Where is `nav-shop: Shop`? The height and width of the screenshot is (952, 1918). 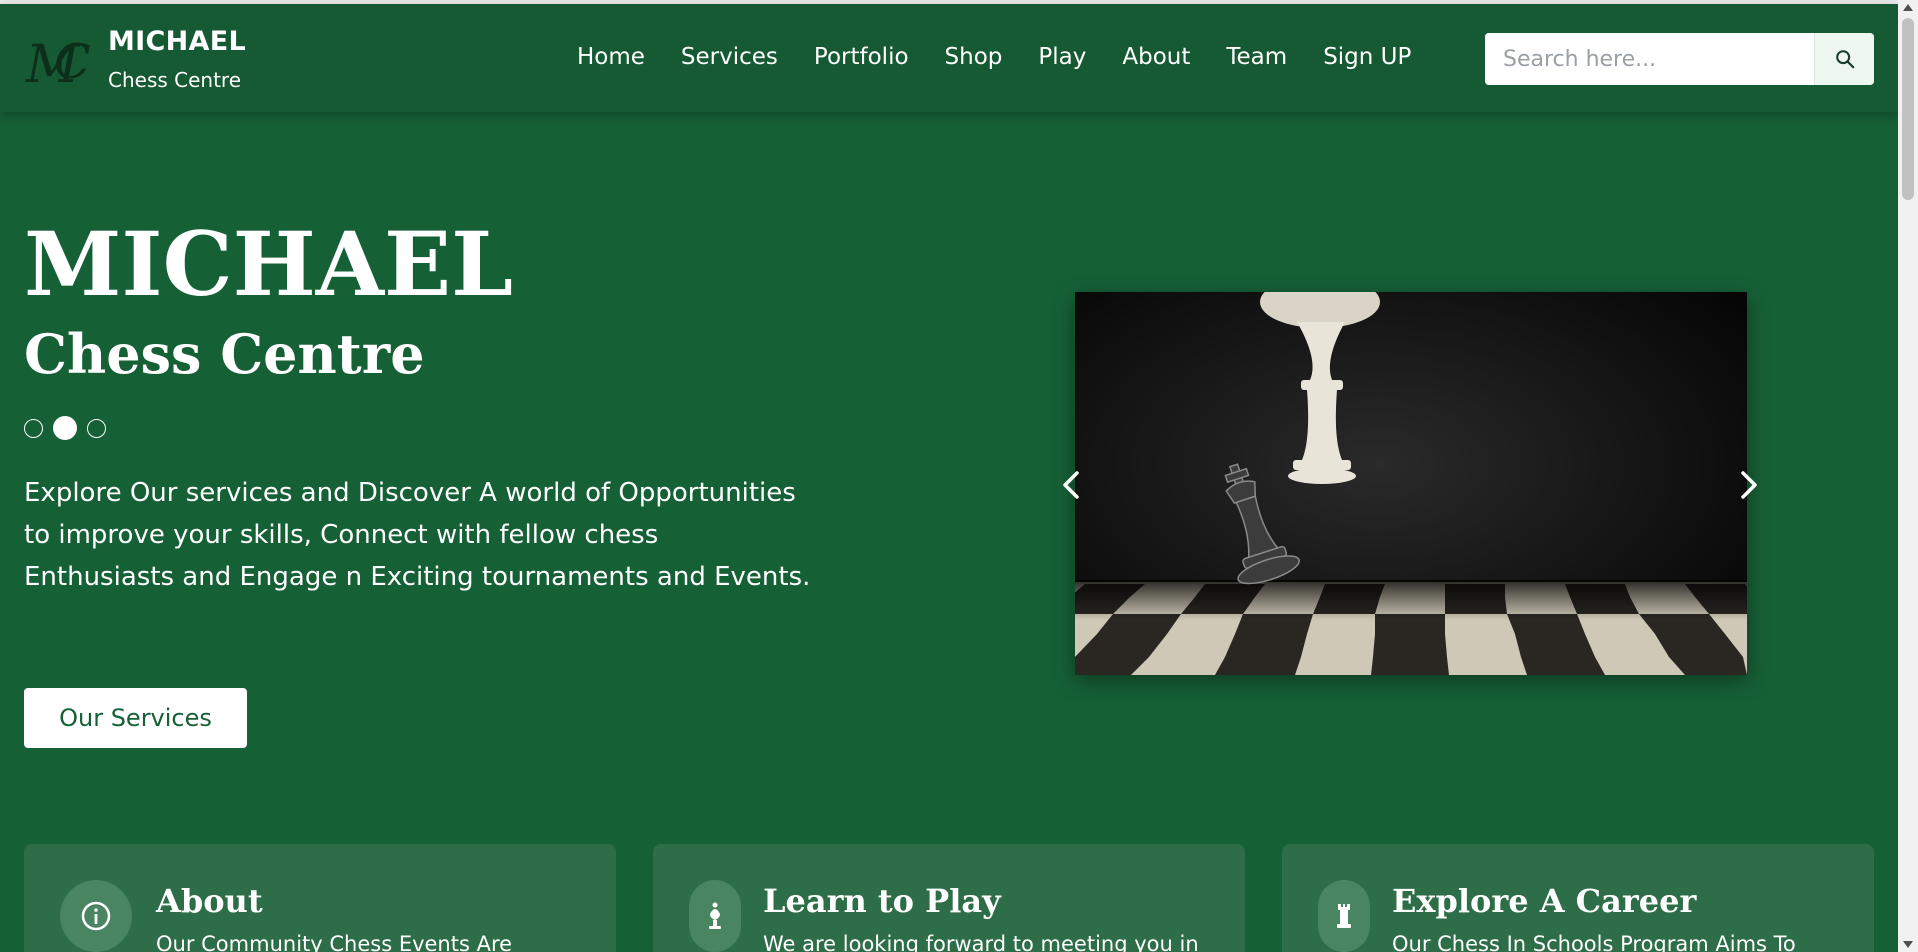 nav-shop: Shop is located at coordinates (974, 57).